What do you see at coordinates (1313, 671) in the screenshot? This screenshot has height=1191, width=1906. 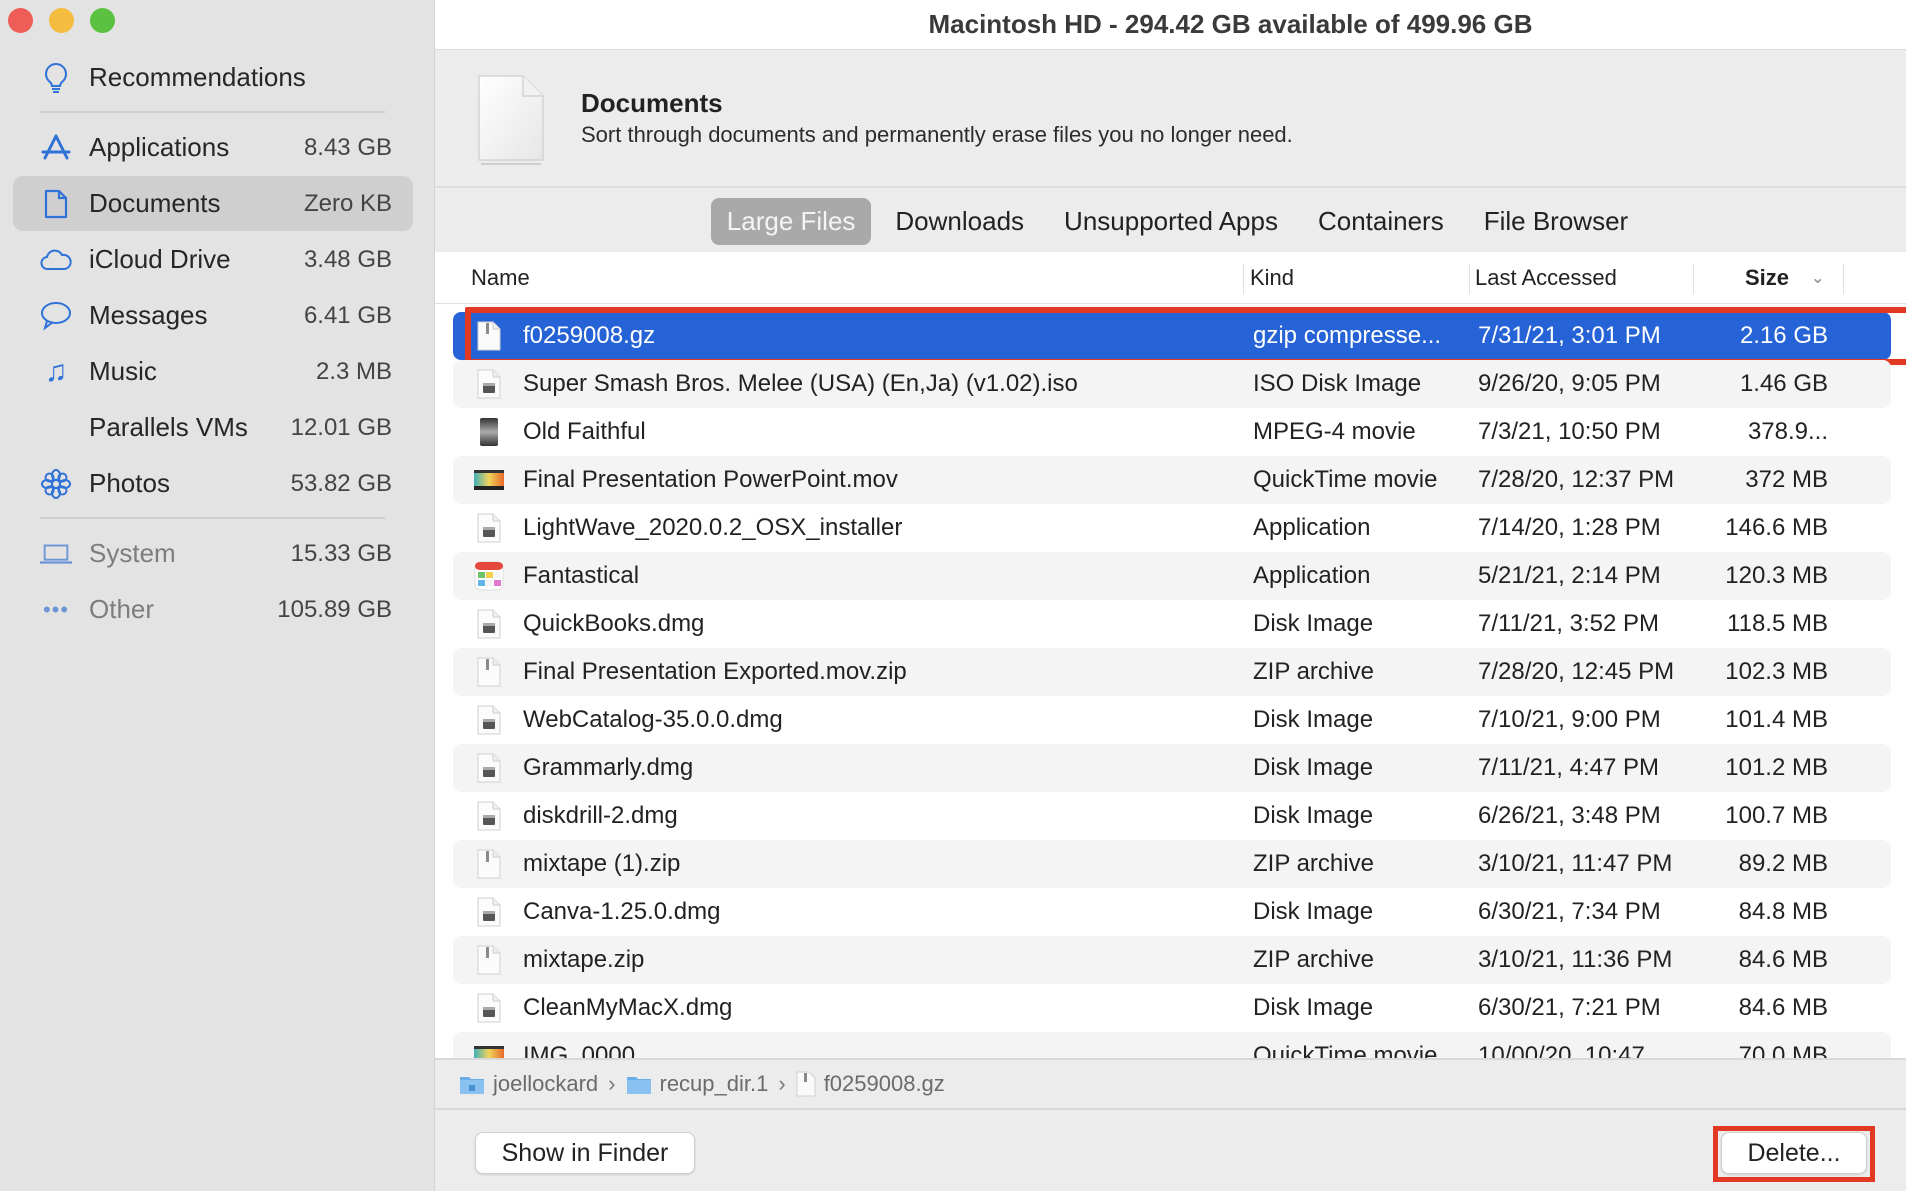 I see `file-kind: ZIP archive` at bounding box center [1313, 671].